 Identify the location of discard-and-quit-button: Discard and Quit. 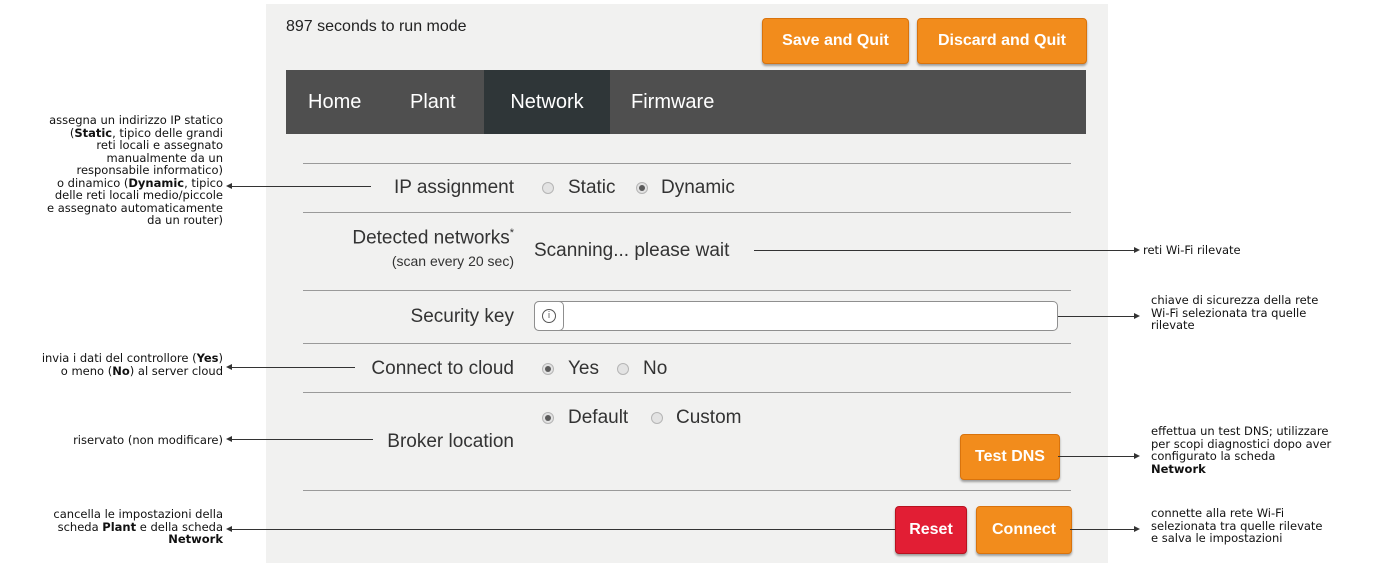
(1002, 41).